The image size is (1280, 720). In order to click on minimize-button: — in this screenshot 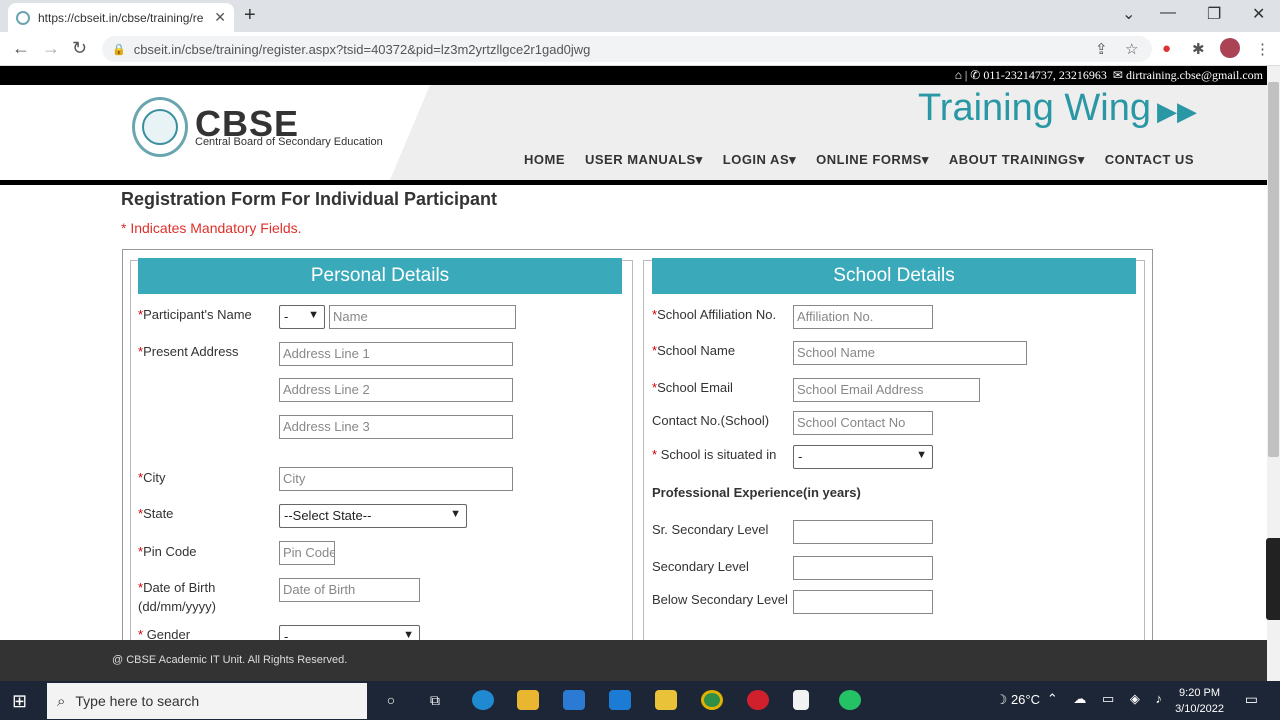, I will do `click(1168, 13)`.